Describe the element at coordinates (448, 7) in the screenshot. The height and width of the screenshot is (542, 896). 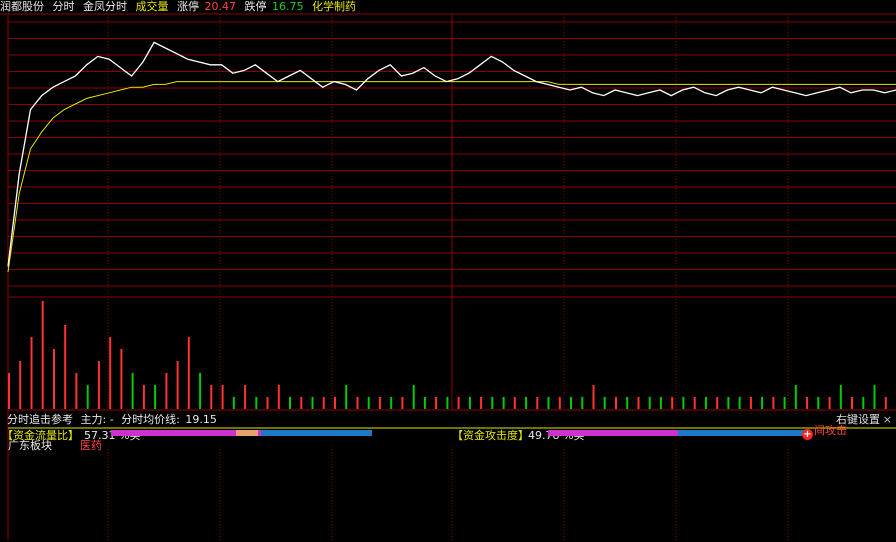
I see `chart-header: 润都股份 分时 金凤分时 成交量 涨停 20.47 跌停 16.75 化学制药` at that location.